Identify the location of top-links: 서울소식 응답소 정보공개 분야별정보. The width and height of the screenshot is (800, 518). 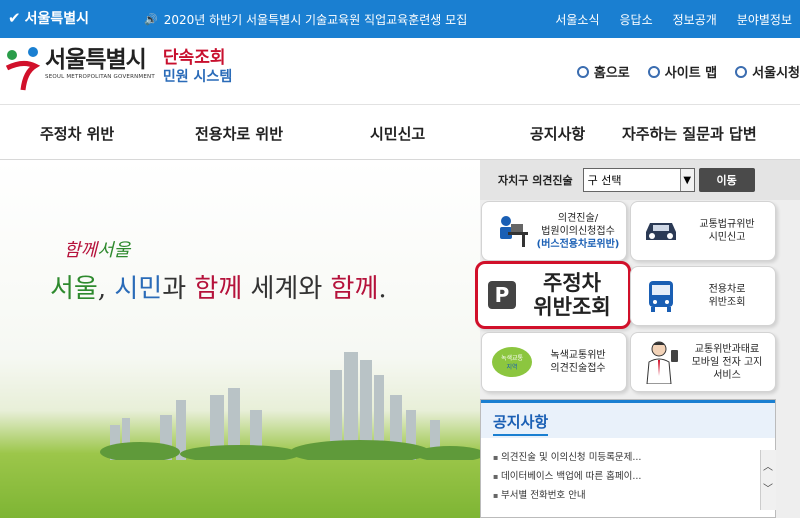
(673, 19).